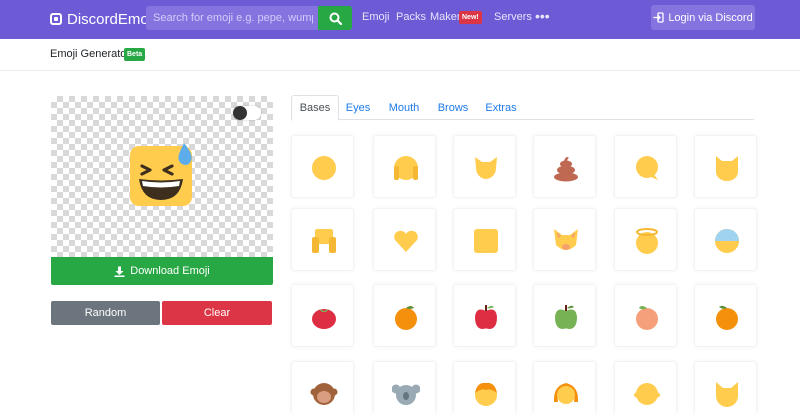  Describe the element at coordinates (358, 107) in the screenshot. I see `tab-eyes: Eyes` at that location.